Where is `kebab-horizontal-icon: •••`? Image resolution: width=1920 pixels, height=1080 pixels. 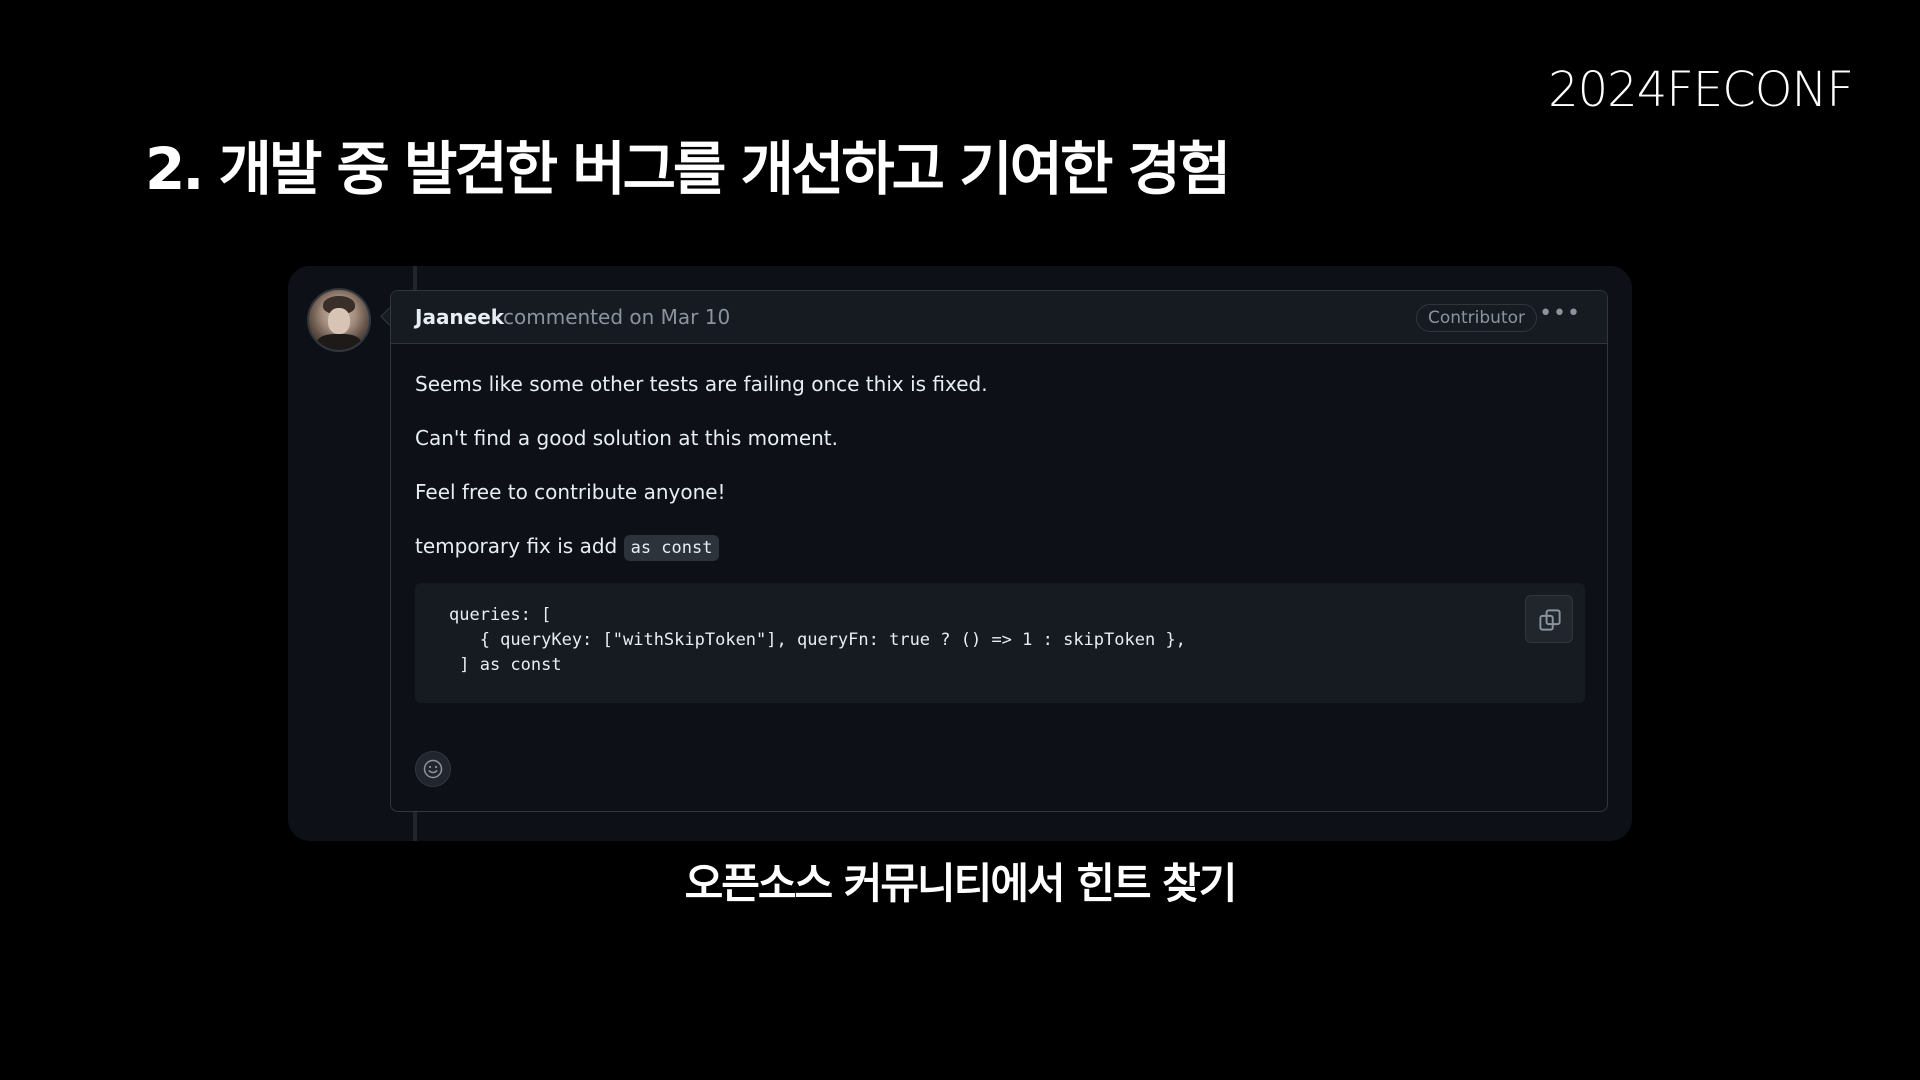
kebab-horizontal-icon: ••• is located at coordinates (1560, 314).